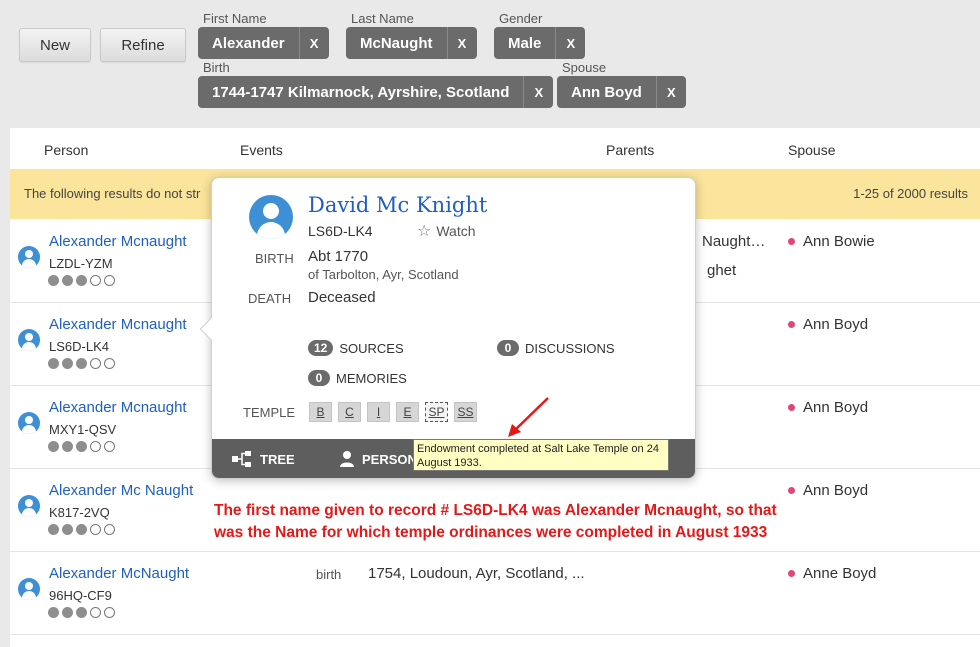  What do you see at coordinates (383, 274) in the screenshot?
I see `birth-place: of Tarbolton, Ayr, Scotland` at bounding box center [383, 274].